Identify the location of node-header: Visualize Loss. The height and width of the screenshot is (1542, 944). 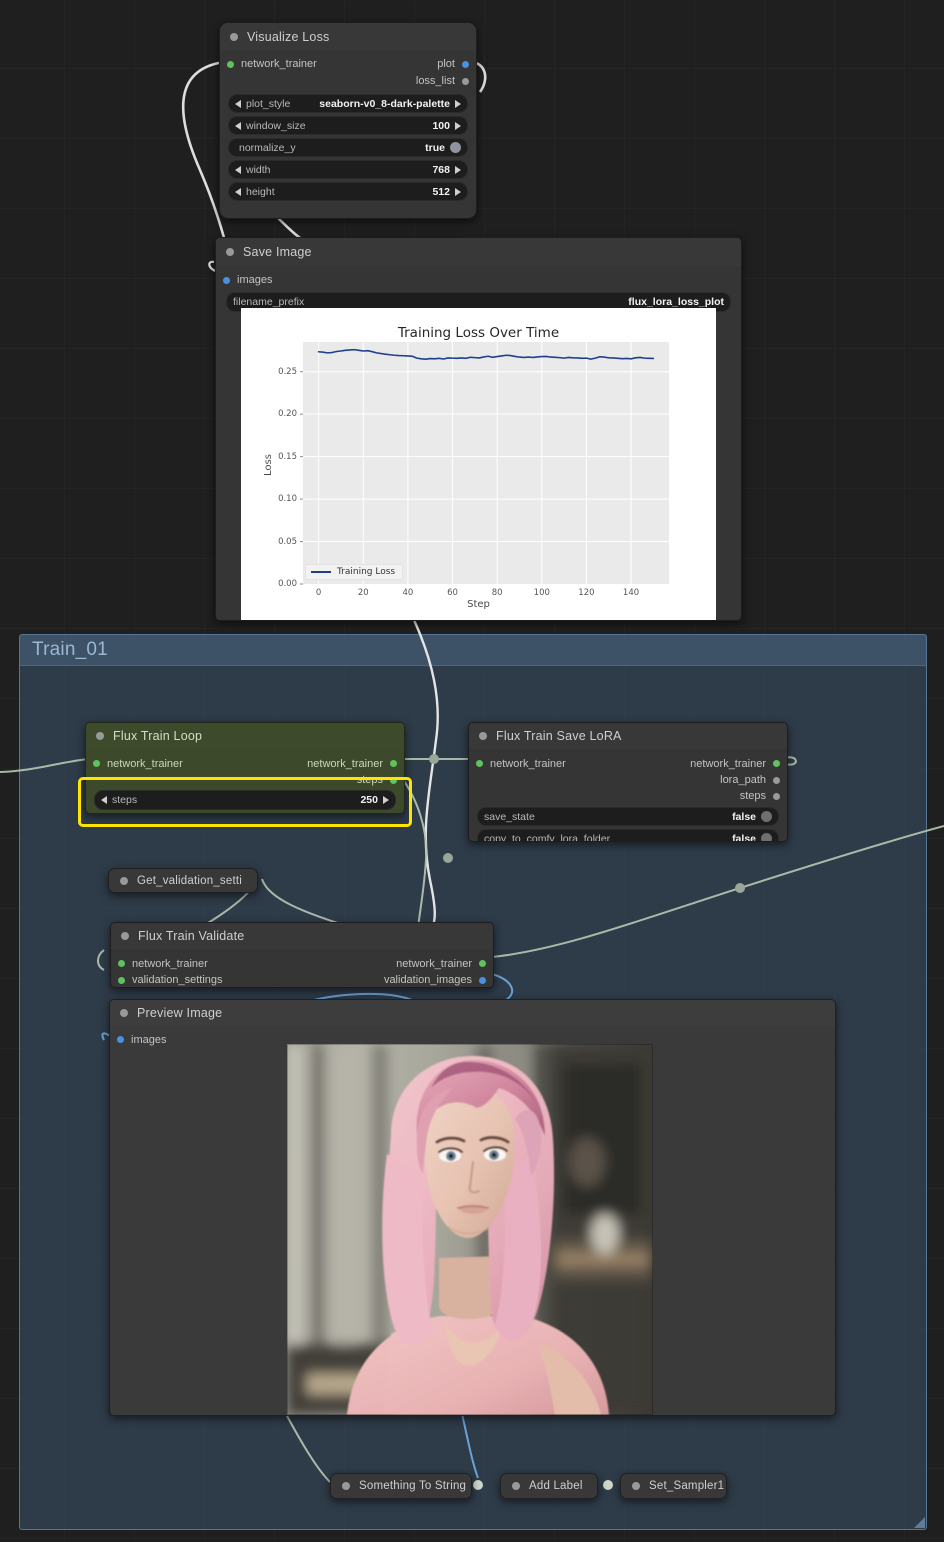
(348, 37).